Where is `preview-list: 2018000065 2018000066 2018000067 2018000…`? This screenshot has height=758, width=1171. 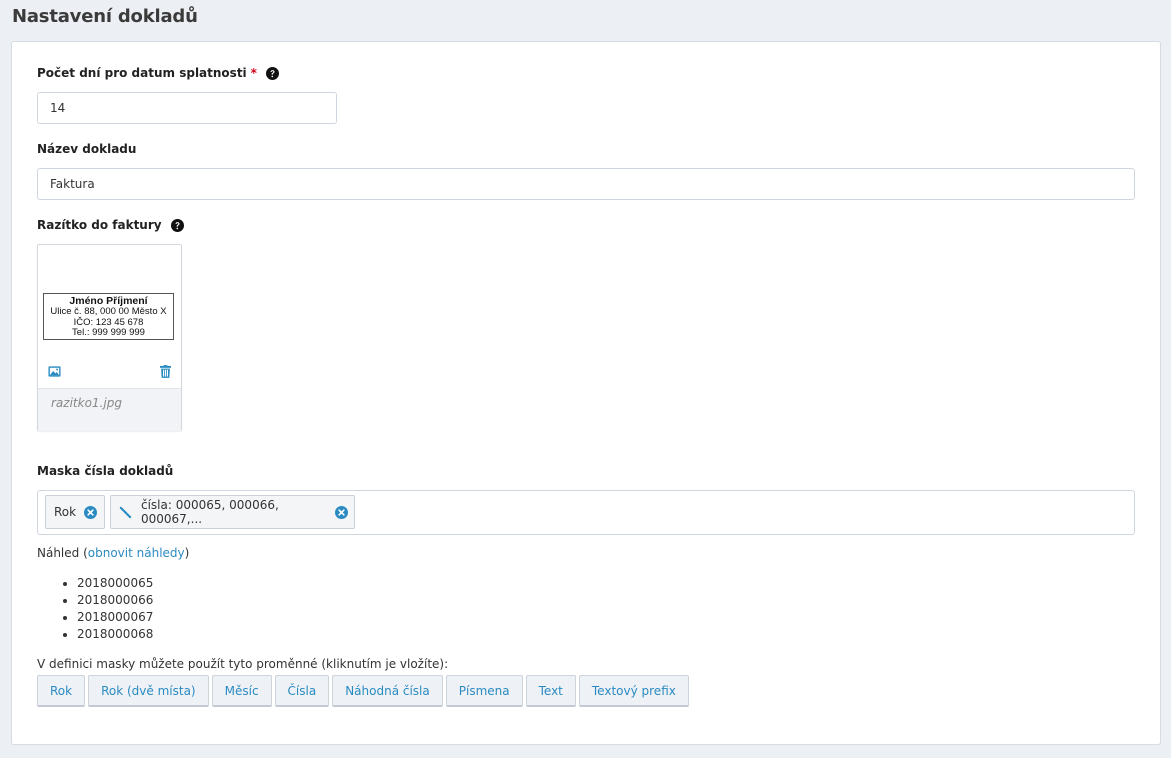
preview-list: 2018000065 2018000066 2018000067 2018000… is located at coordinates (115, 609).